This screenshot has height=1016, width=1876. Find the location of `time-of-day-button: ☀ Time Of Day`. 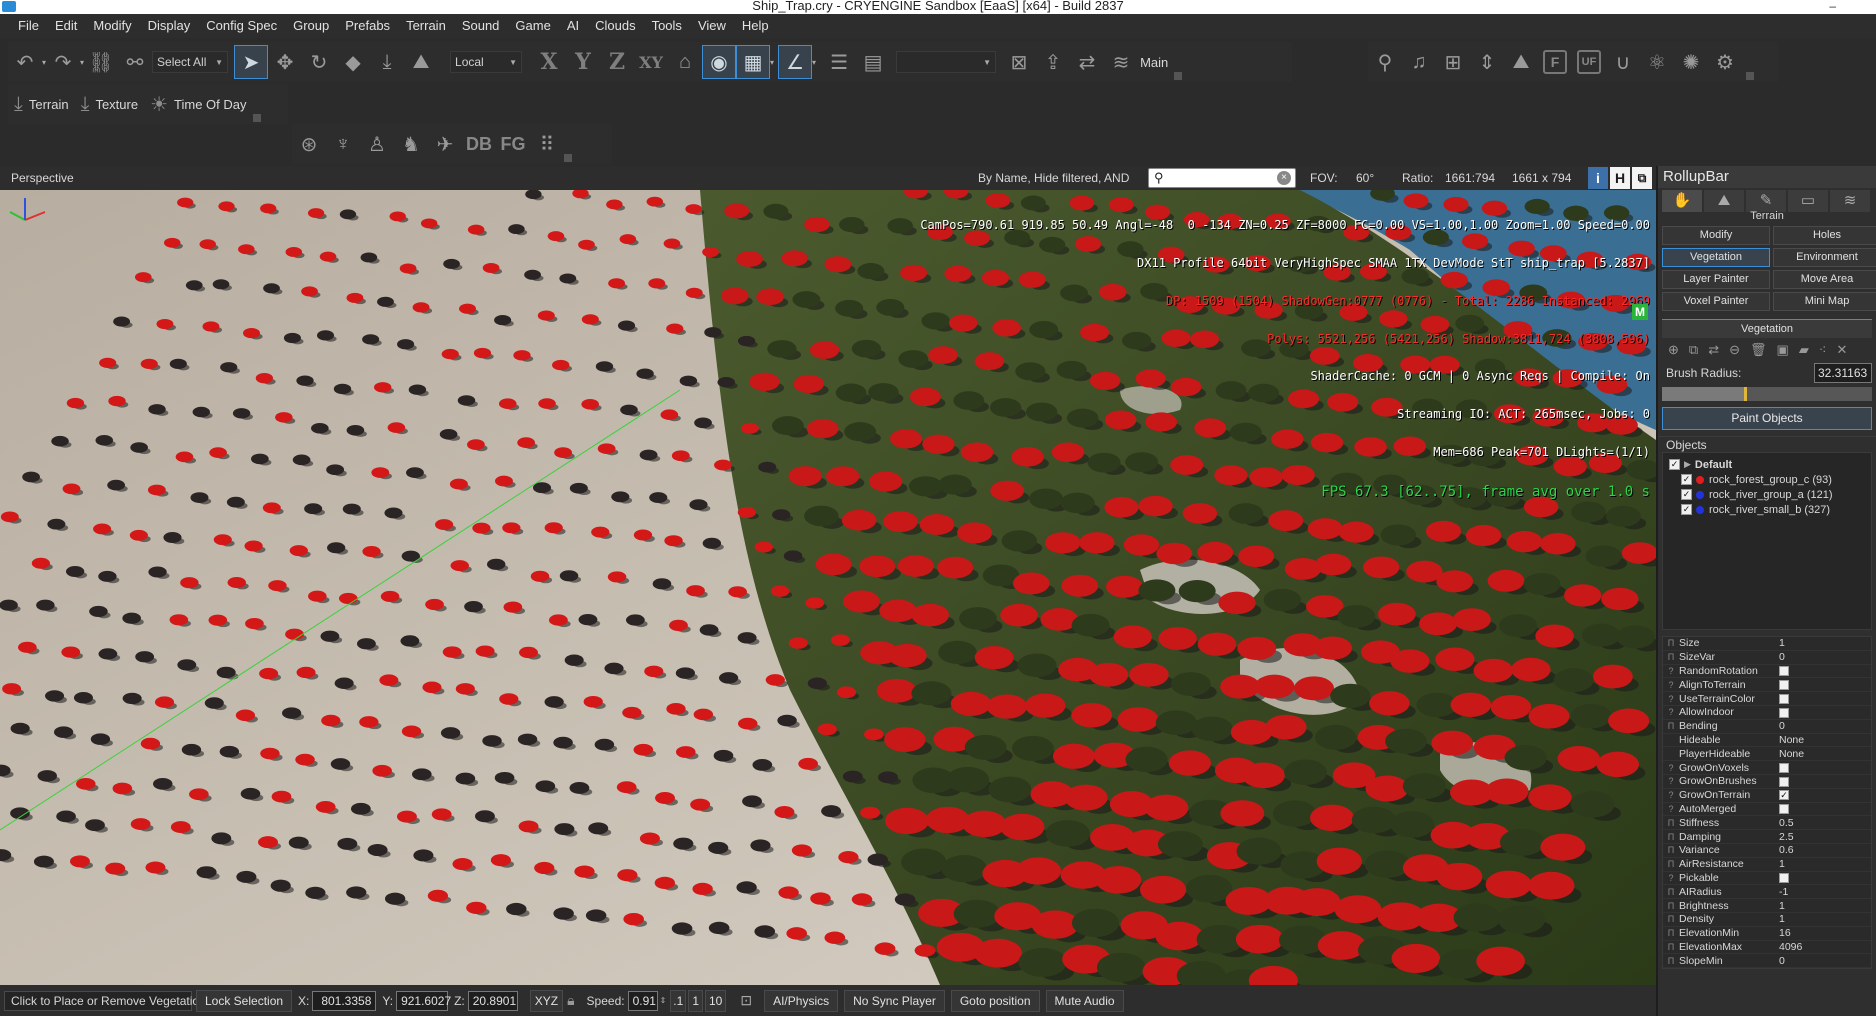

time-of-day-button: ☀ Time Of Day is located at coordinates (198, 104).